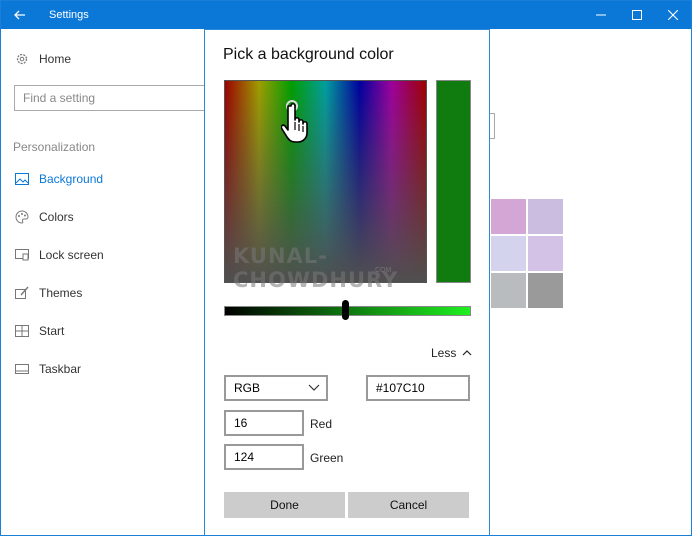 The image size is (692, 536). Describe the element at coordinates (71, 179) in the screenshot. I see `sidebar-item-label: Background` at that location.